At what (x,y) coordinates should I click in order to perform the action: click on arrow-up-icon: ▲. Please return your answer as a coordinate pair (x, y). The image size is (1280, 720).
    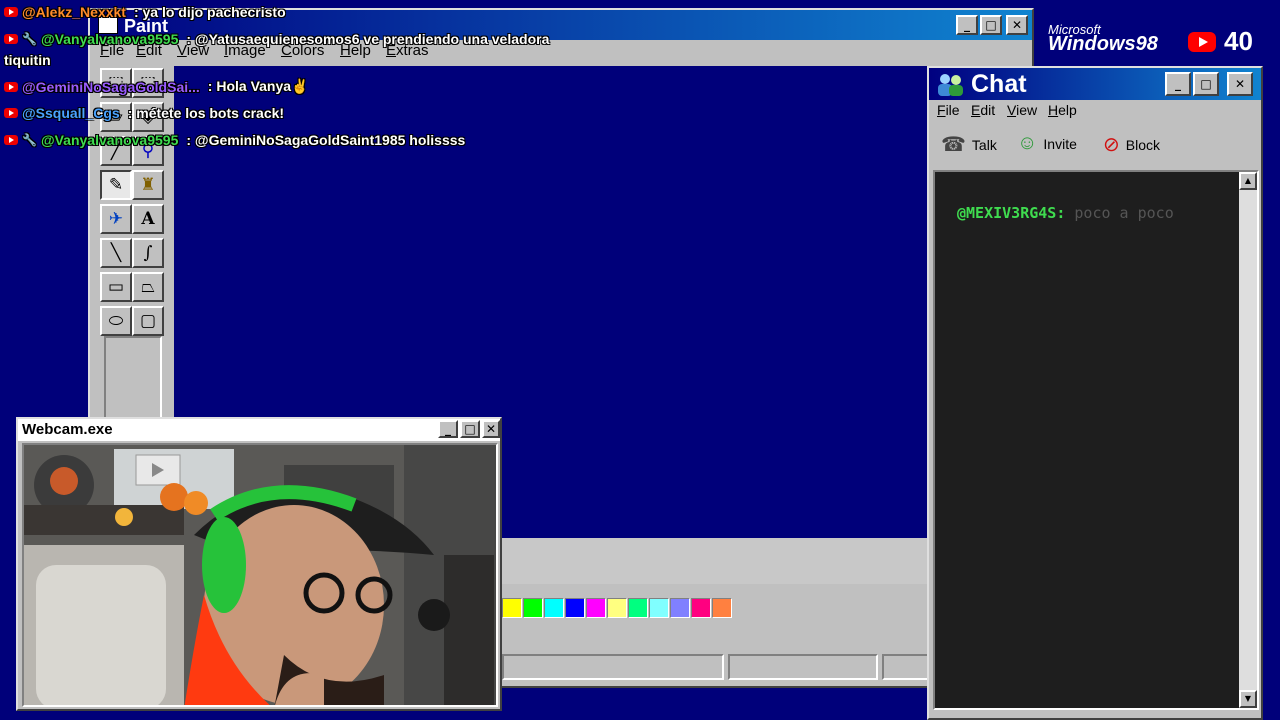
    Looking at the image, I should click on (1248, 180).